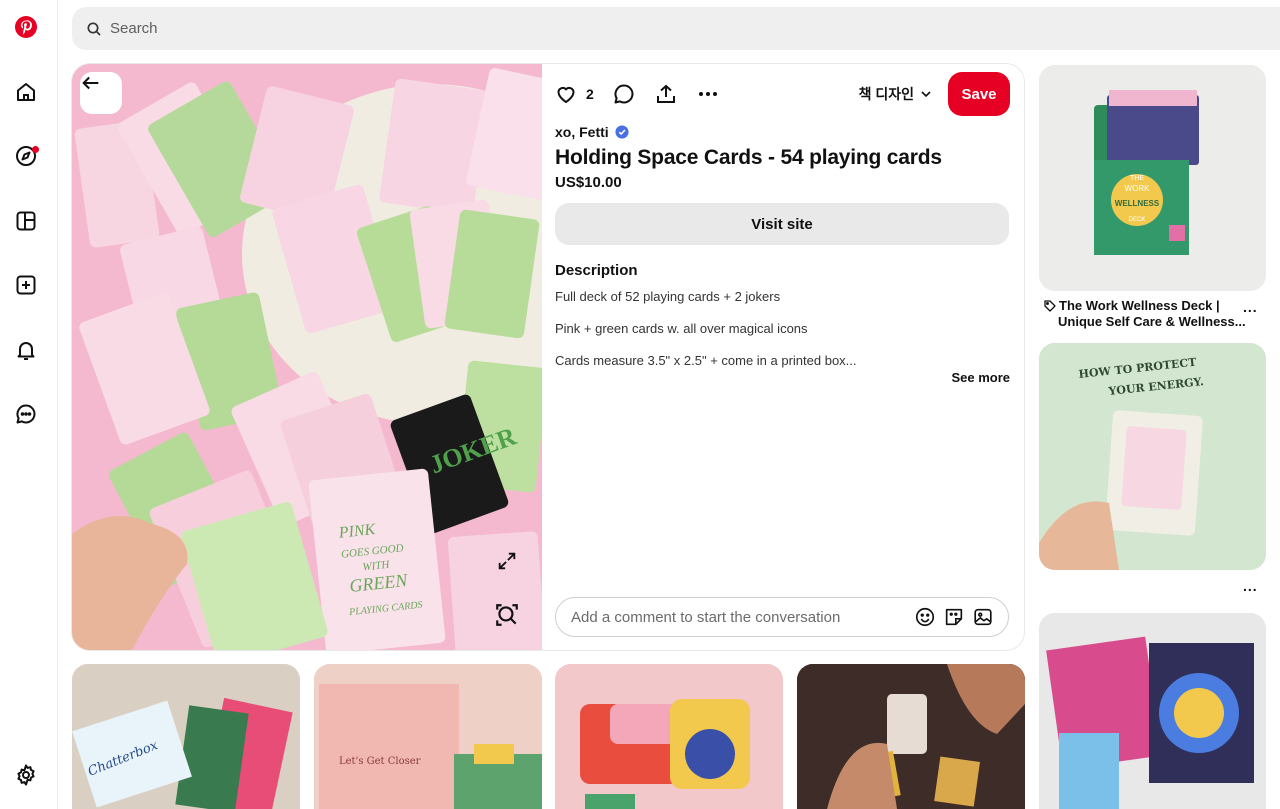 The height and width of the screenshot is (809, 1280). I want to click on gift-box-image, so click(1152, 711).